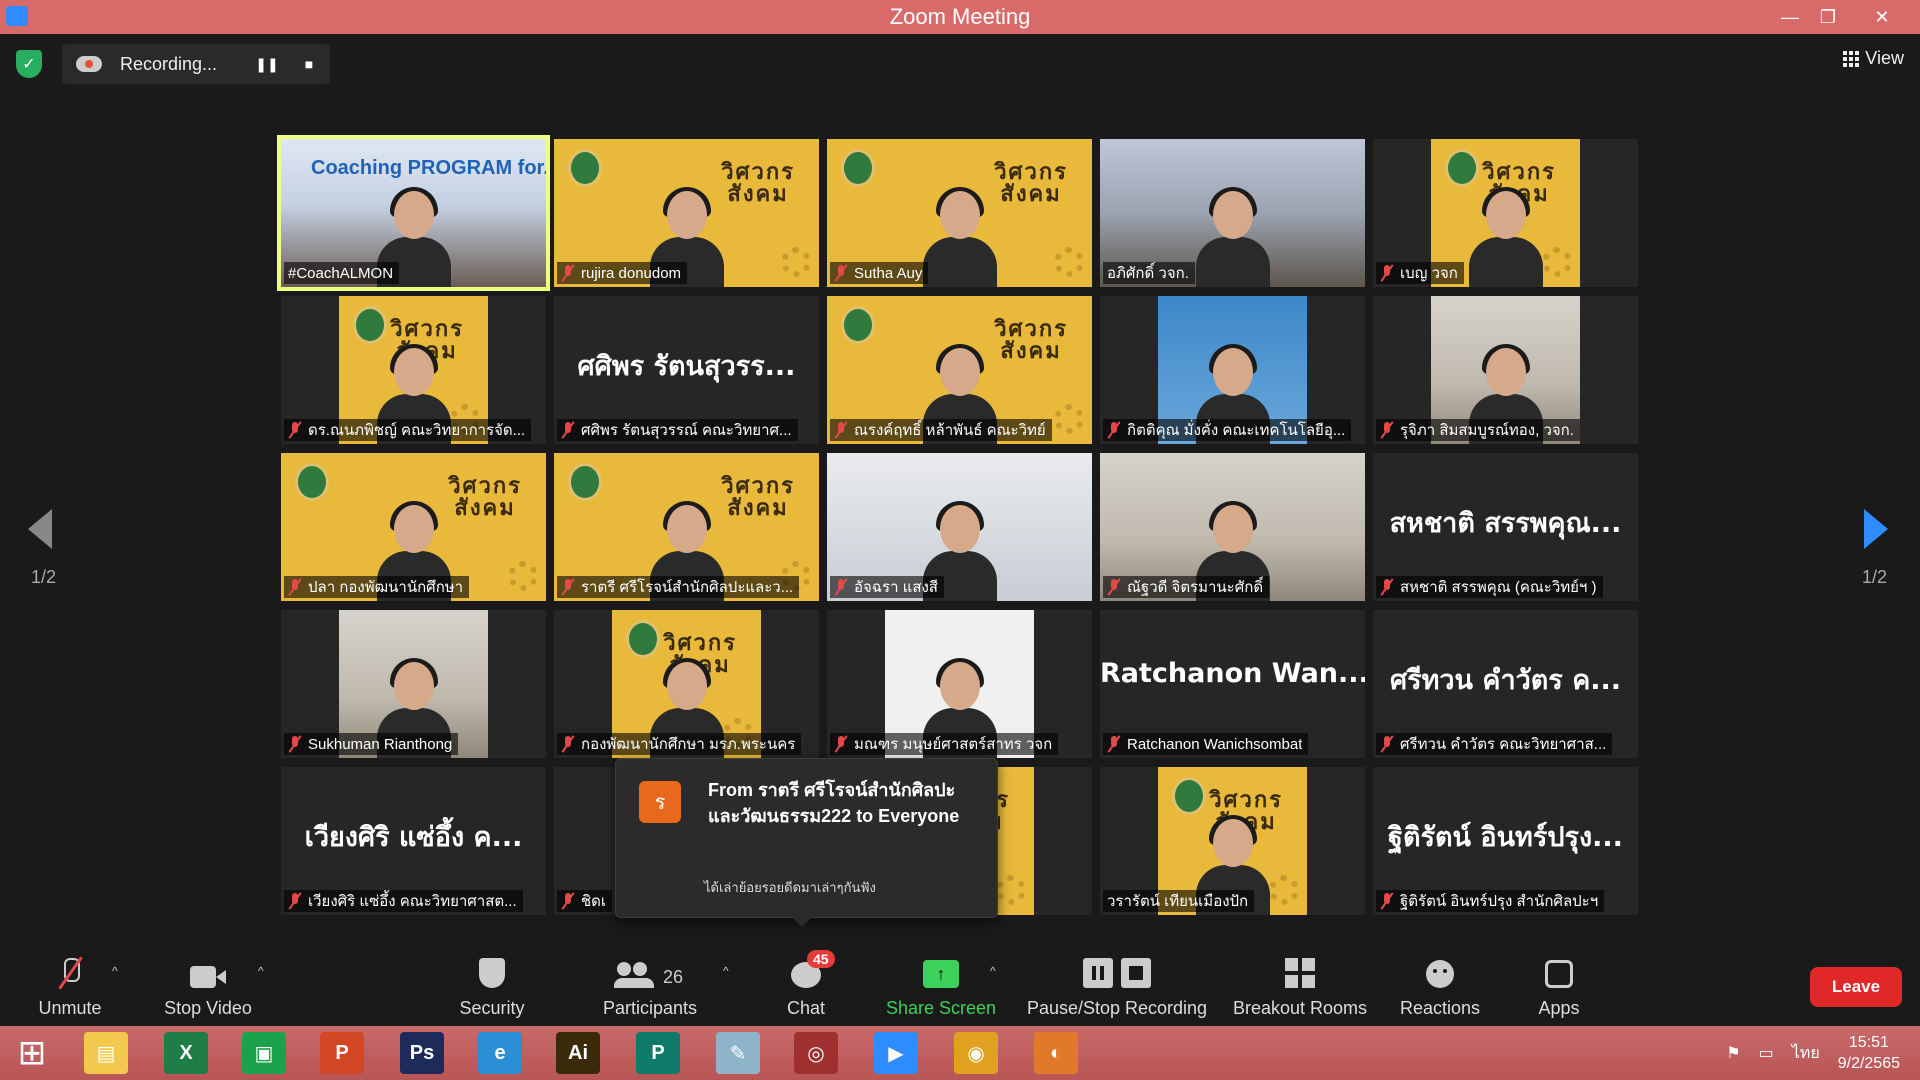 The height and width of the screenshot is (1080, 1920). What do you see at coordinates (959, 684) in the screenshot?
I see `participant-video-tile: มณฑร มนุษย์ศาสตร์สาทร วจก` at bounding box center [959, 684].